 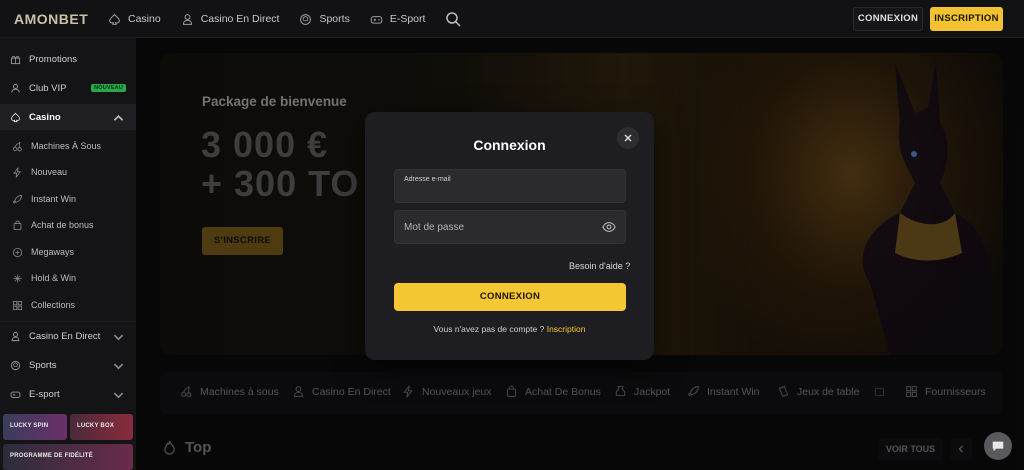 What do you see at coordinates (888, 19) in the screenshot?
I see `login-button: CONNEXION` at bounding box center [888, 19].